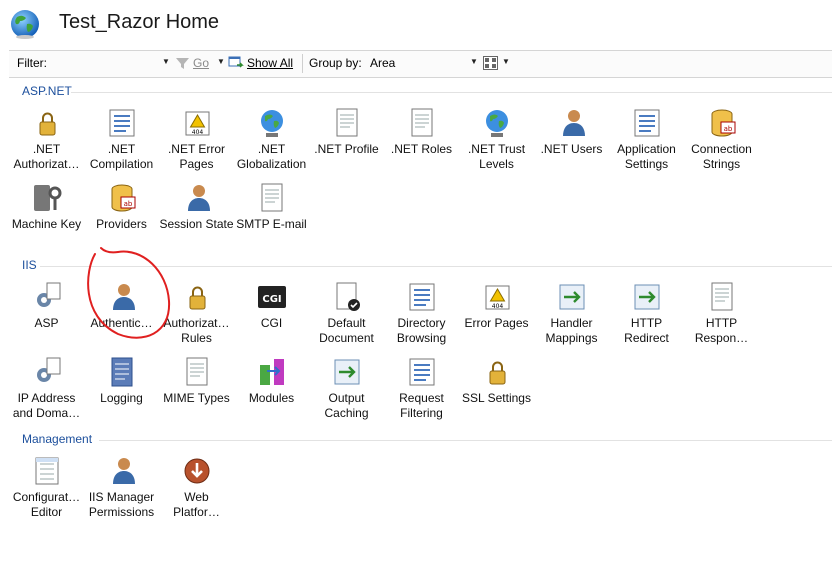 The height and width of the screenshot is (565, 832). I want to click on feature-tile-default-document: Default Document, so click(346, 315).